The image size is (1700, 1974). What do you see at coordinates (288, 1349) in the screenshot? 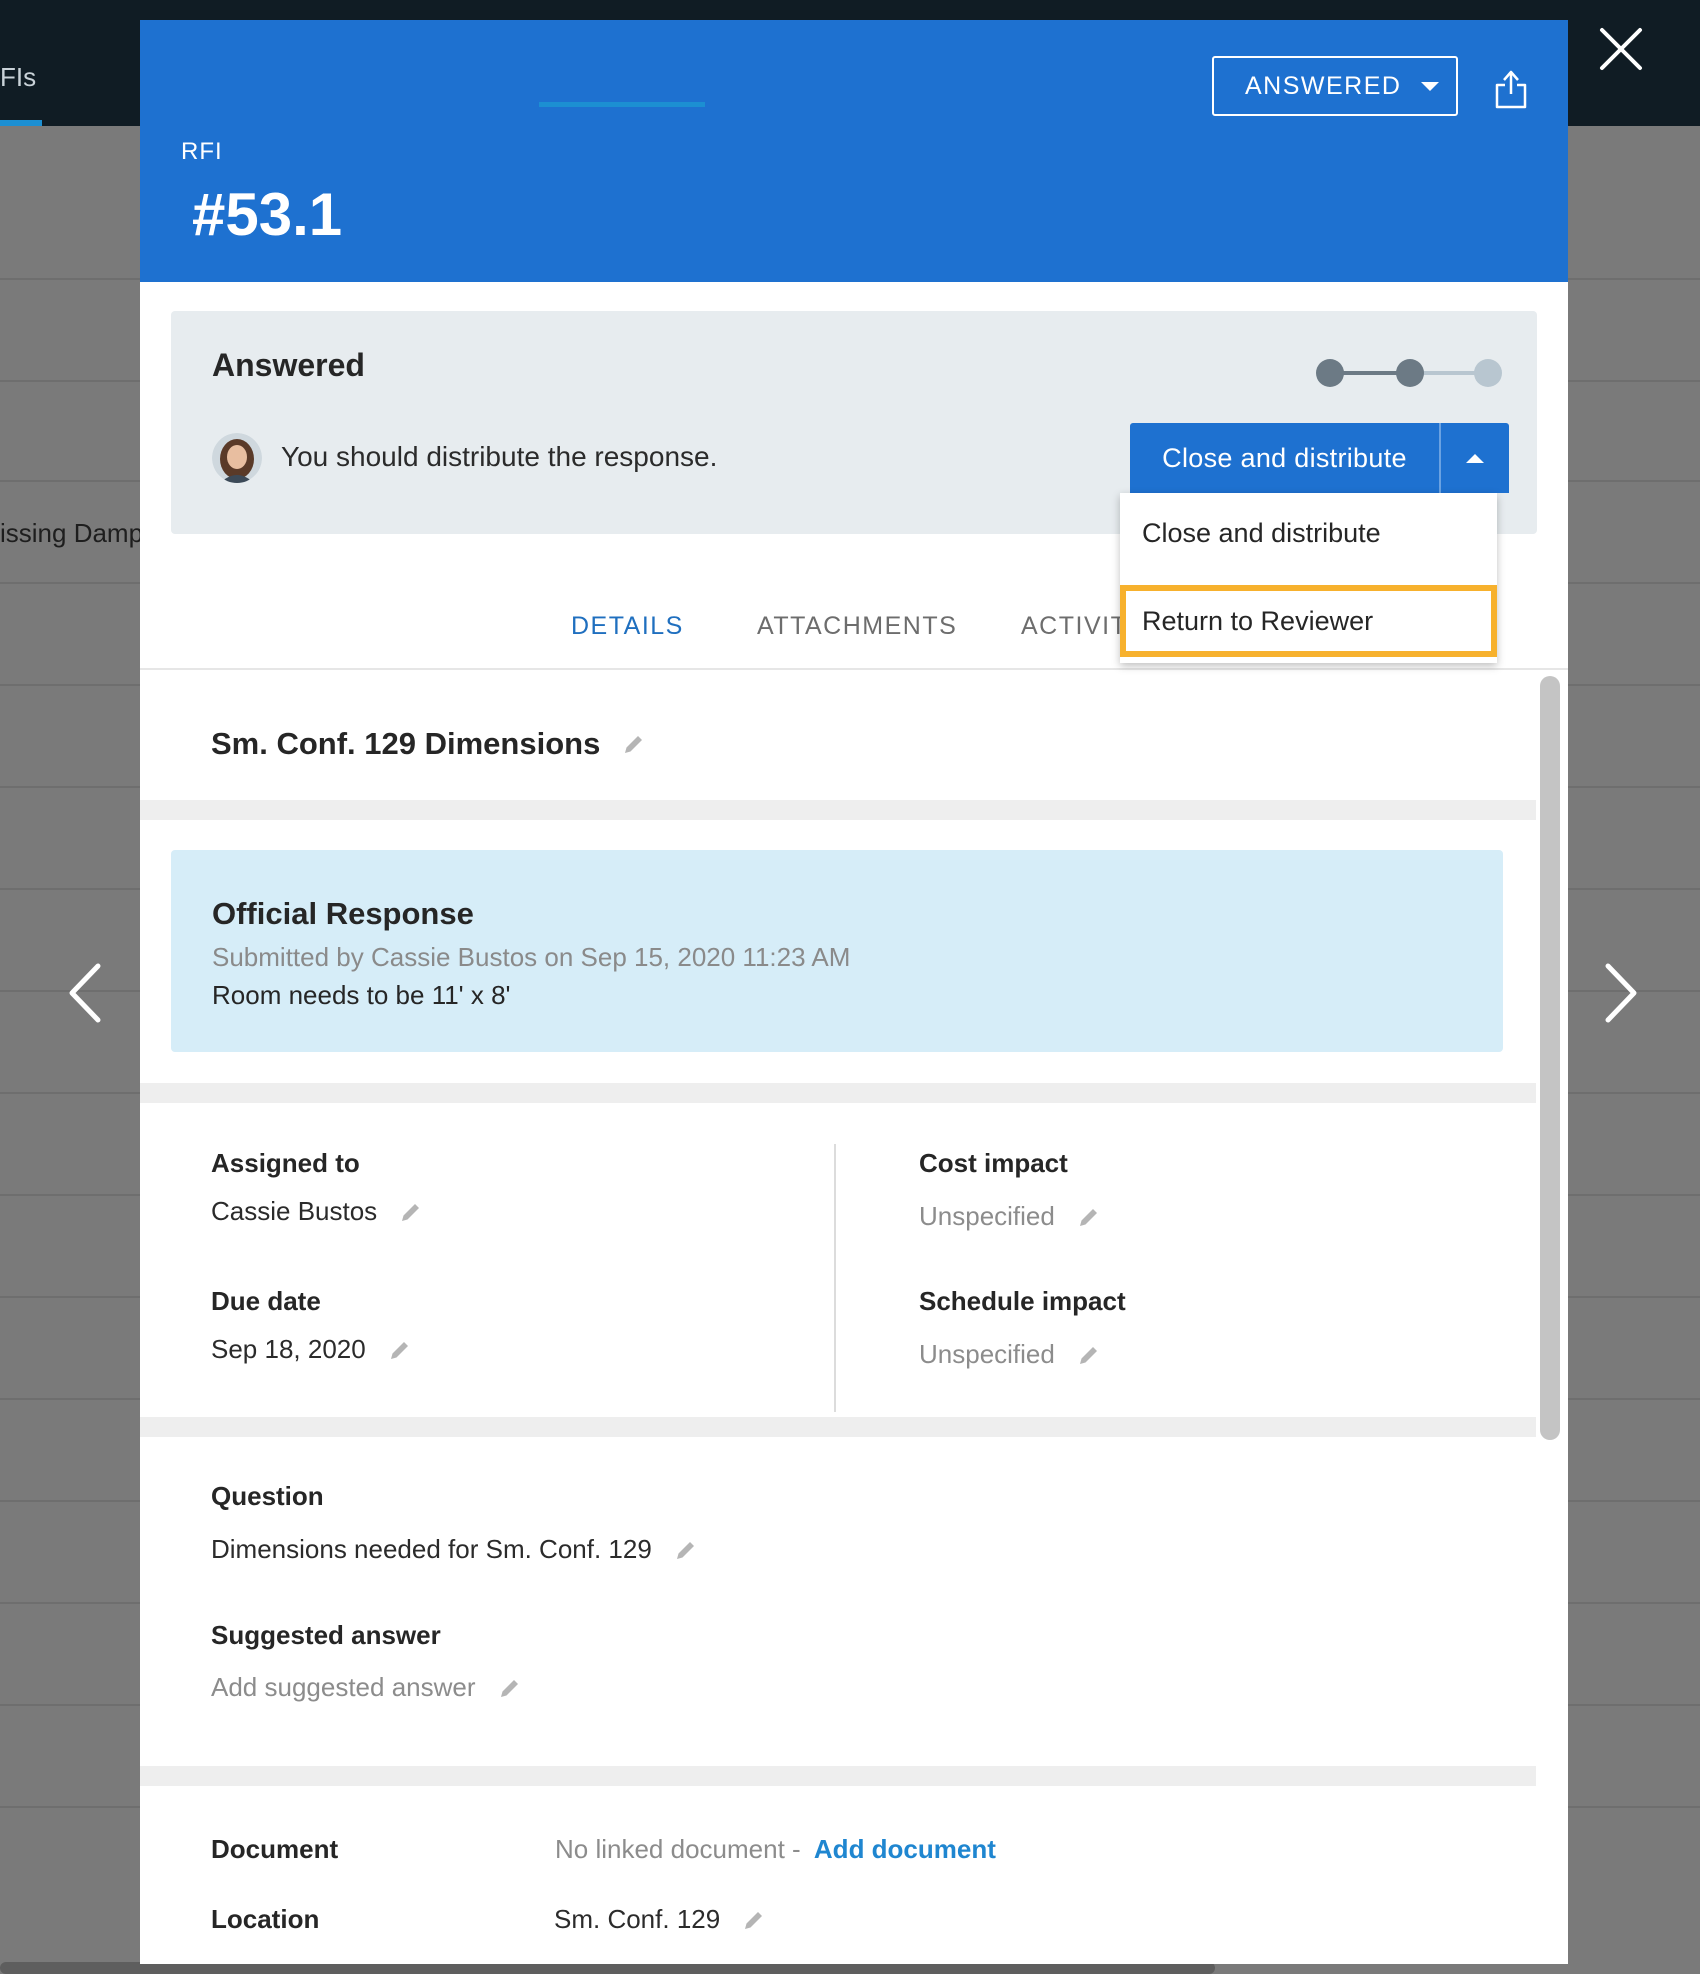
I see `due-date-value: Sep 18, 2020` at bounding box center [288, 1349].